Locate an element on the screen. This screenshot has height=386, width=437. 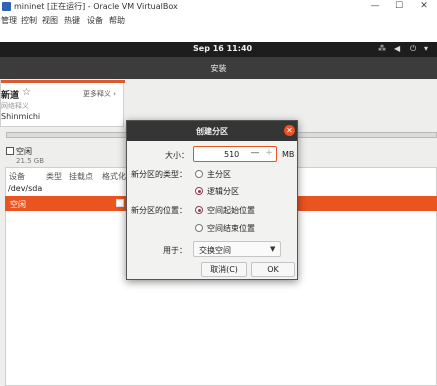
column-header-mount: 挂载点 is located at coordinates (81, 176).